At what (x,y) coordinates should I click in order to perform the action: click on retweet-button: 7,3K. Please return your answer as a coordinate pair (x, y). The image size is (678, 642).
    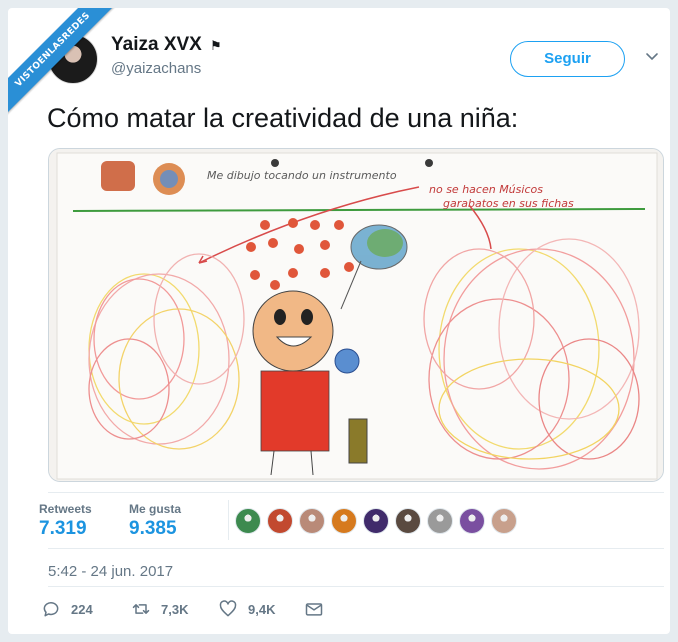
    Looking at the image, I should click on (159, 609).